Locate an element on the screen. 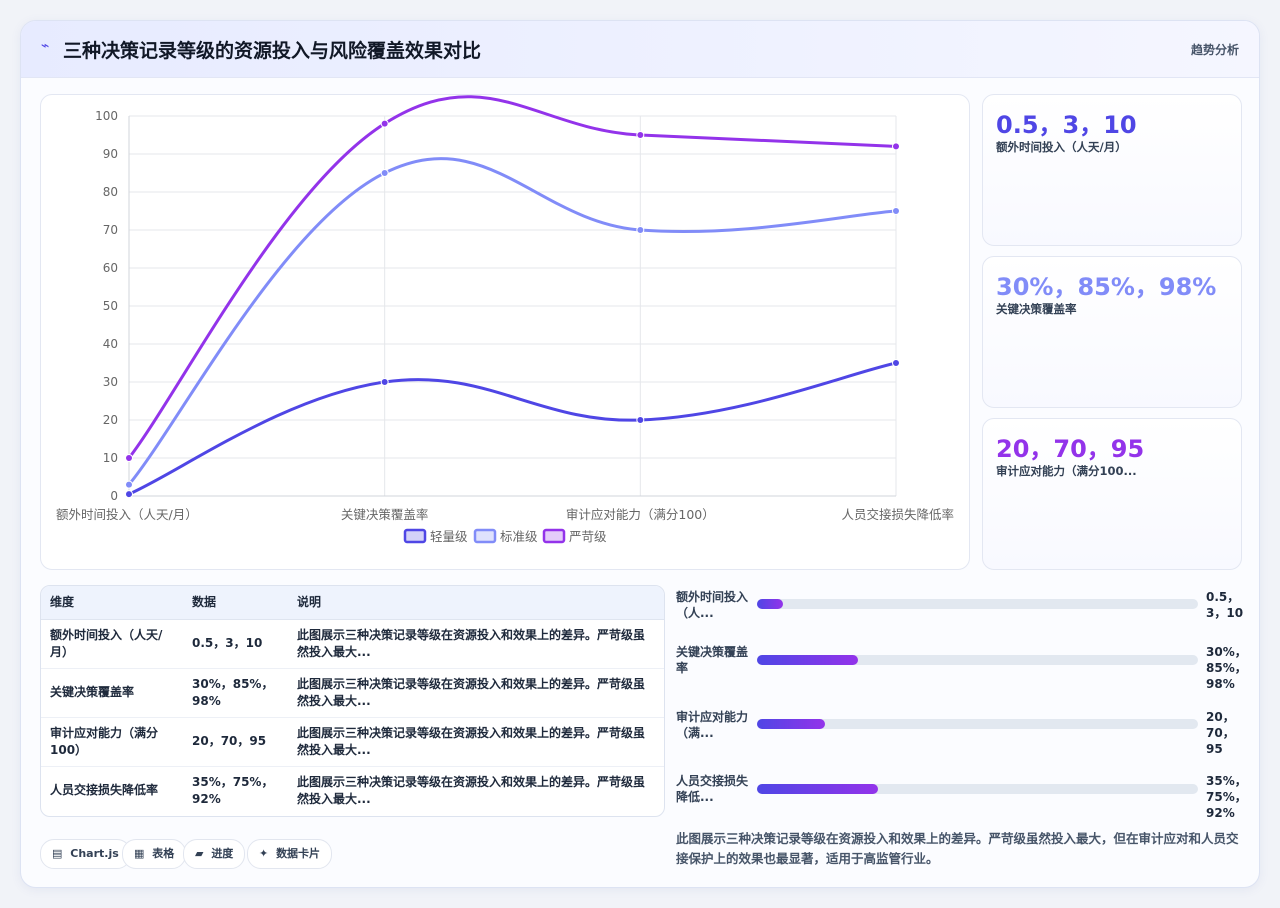 The width and height of the screenshot is (1280, 908). table-icon: ▦ is located at coordinates (139, 853).